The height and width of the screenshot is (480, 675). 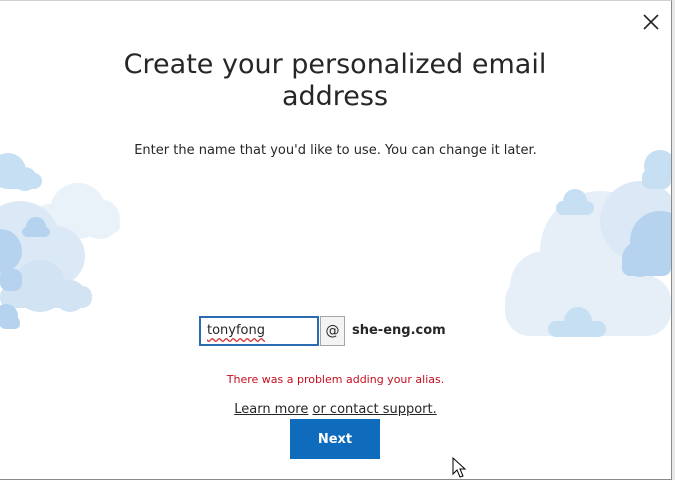 I want to click on at-symbol-box: @, so click(x=332, y=331).